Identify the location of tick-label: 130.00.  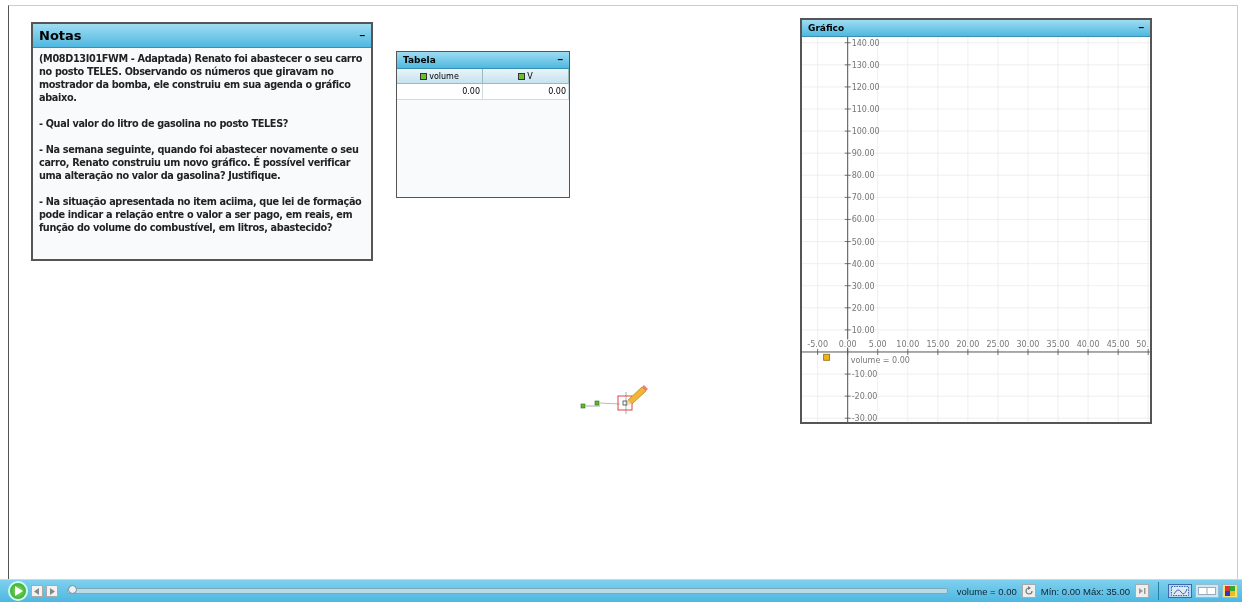
(865, 65).